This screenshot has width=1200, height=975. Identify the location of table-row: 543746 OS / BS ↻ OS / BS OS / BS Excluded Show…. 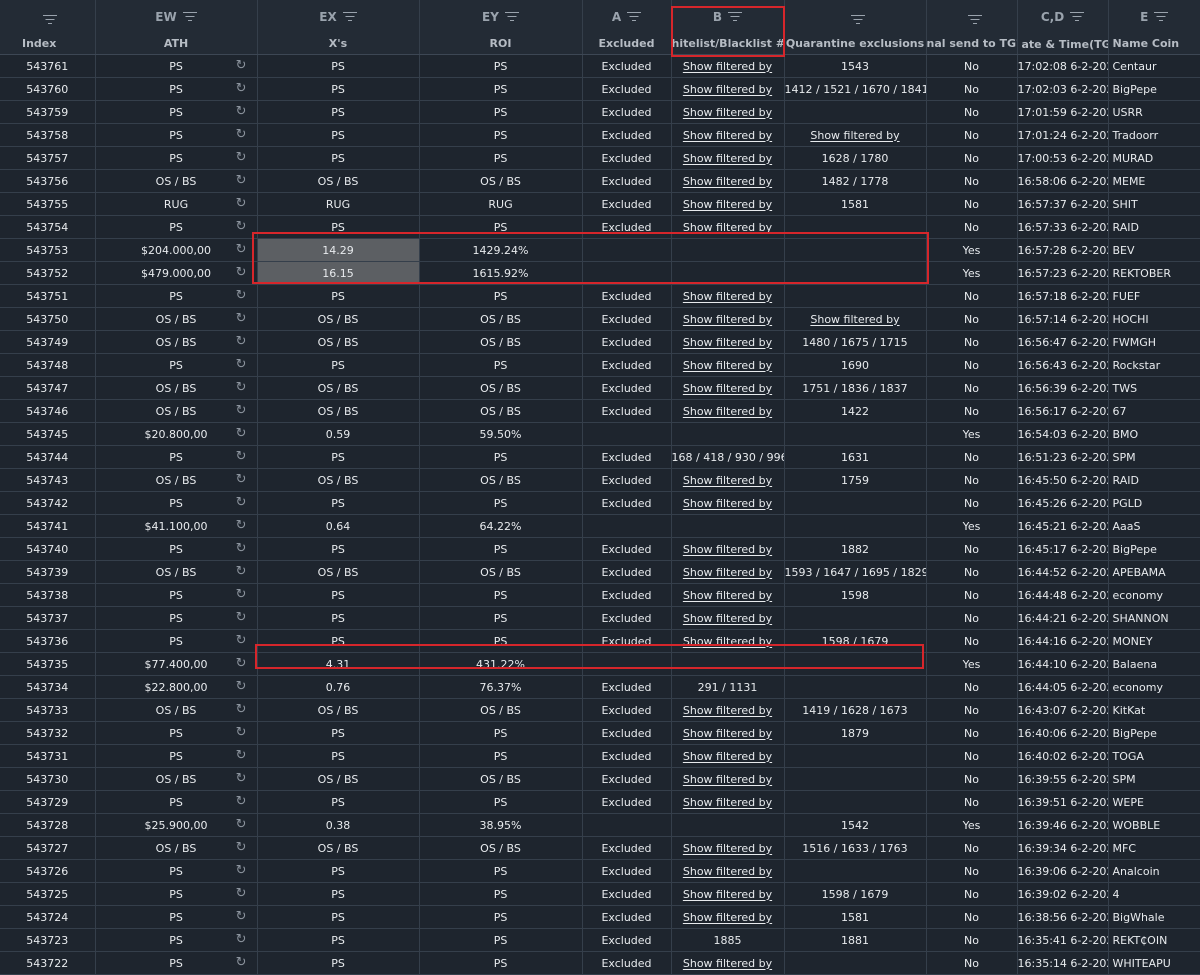
(600, 411).